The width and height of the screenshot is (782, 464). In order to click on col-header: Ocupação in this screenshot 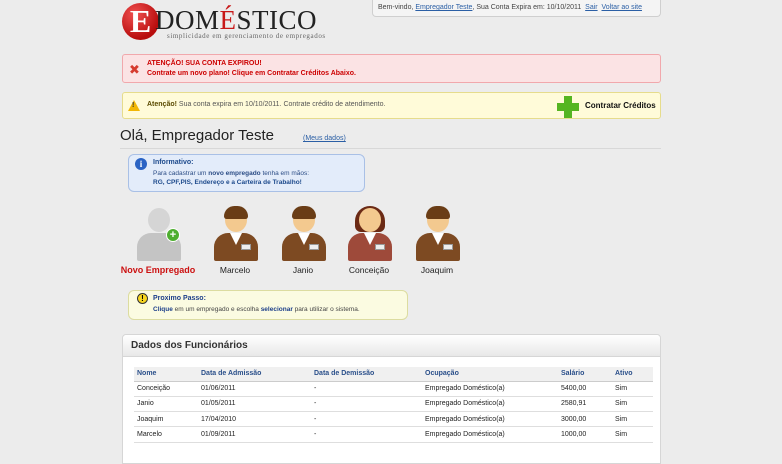, I will do `click(490, 374)`.